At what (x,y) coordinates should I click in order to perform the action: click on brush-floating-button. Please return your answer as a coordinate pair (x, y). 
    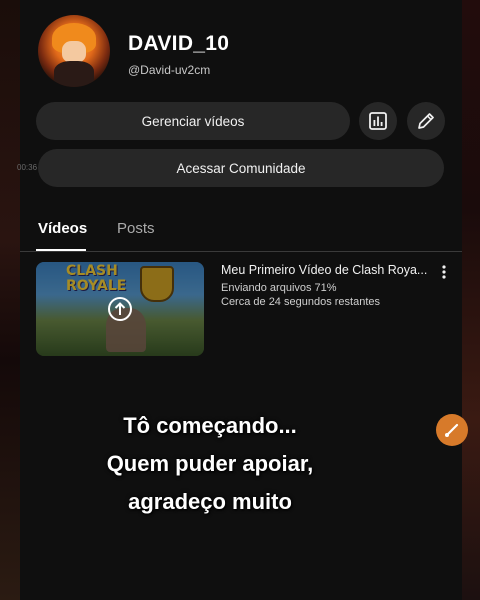
    Looking at the image, I should click on (452, 430).